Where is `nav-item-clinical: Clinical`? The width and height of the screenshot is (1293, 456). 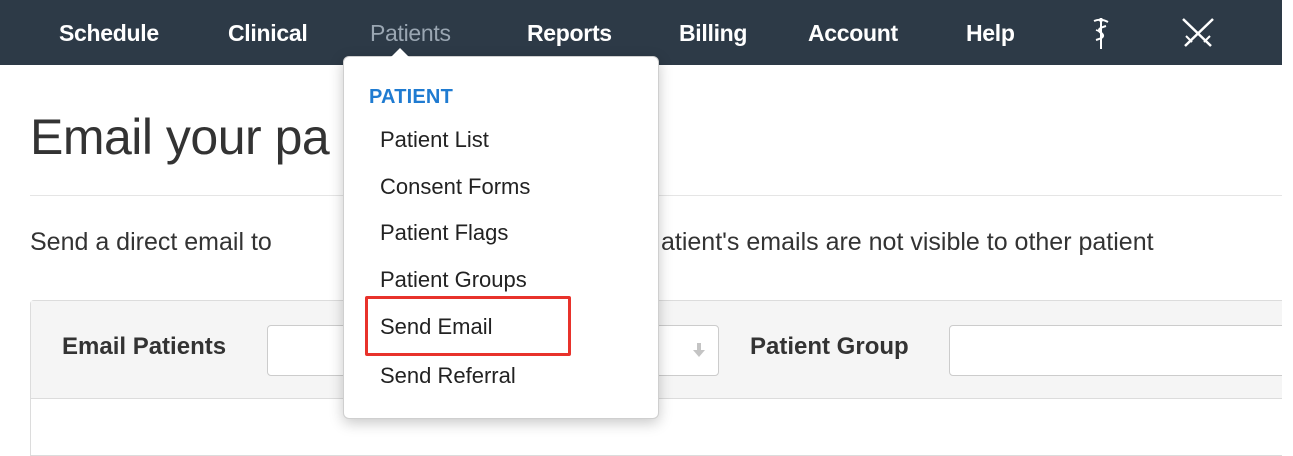
nav-item-clinical: Clinical is located at coordinates (268, 32).